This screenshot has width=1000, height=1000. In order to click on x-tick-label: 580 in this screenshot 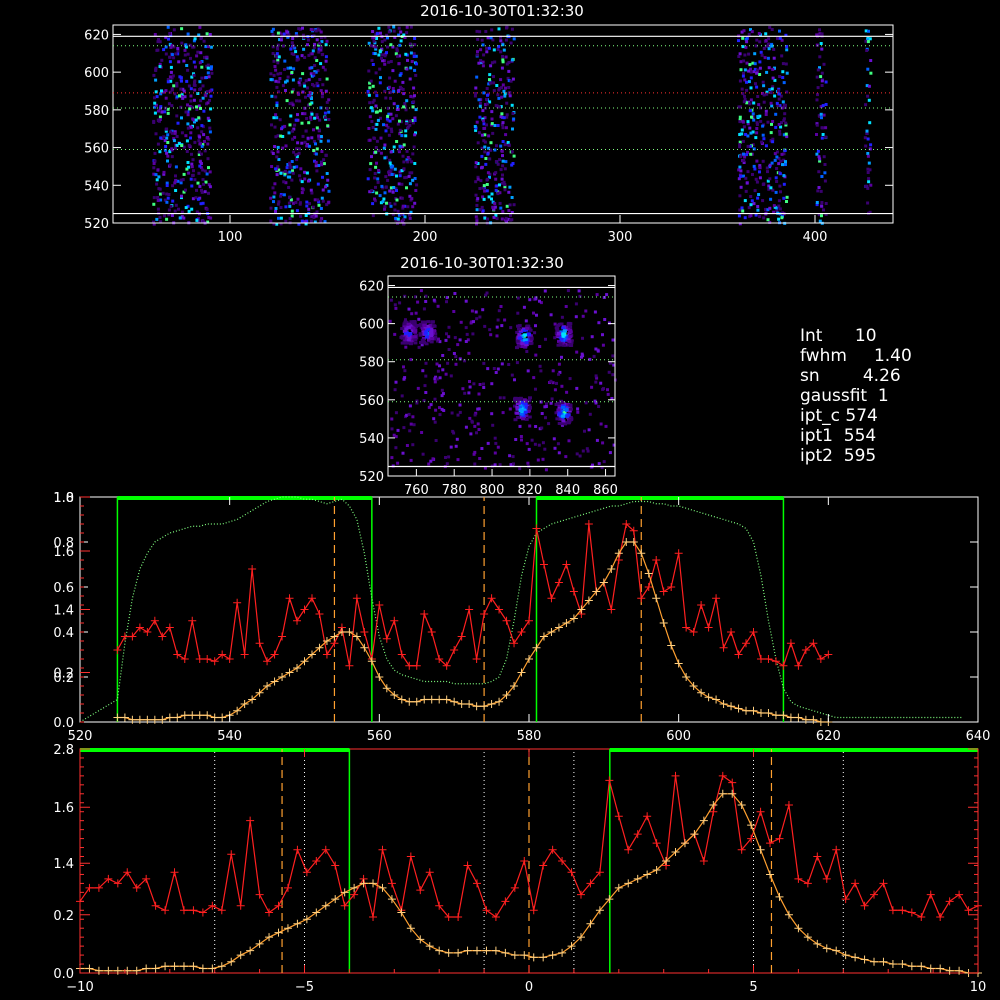, I will do `click(529, 736)`.